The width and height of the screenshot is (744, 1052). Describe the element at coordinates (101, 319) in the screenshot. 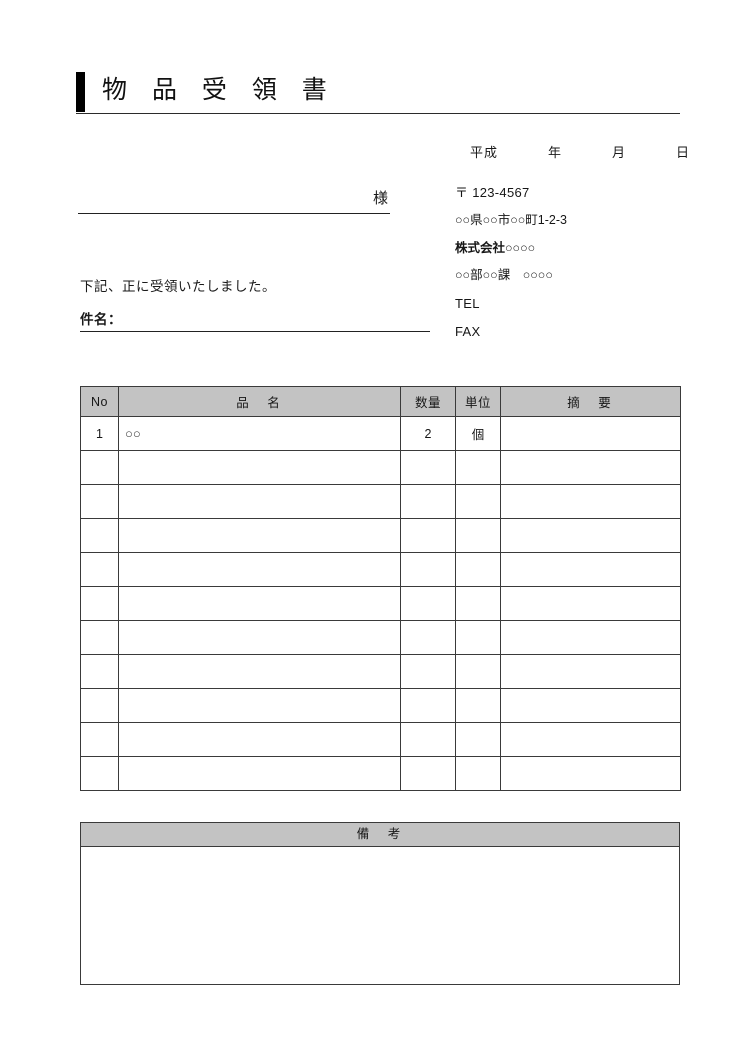

I see `subject-label: 件名：` at that location.